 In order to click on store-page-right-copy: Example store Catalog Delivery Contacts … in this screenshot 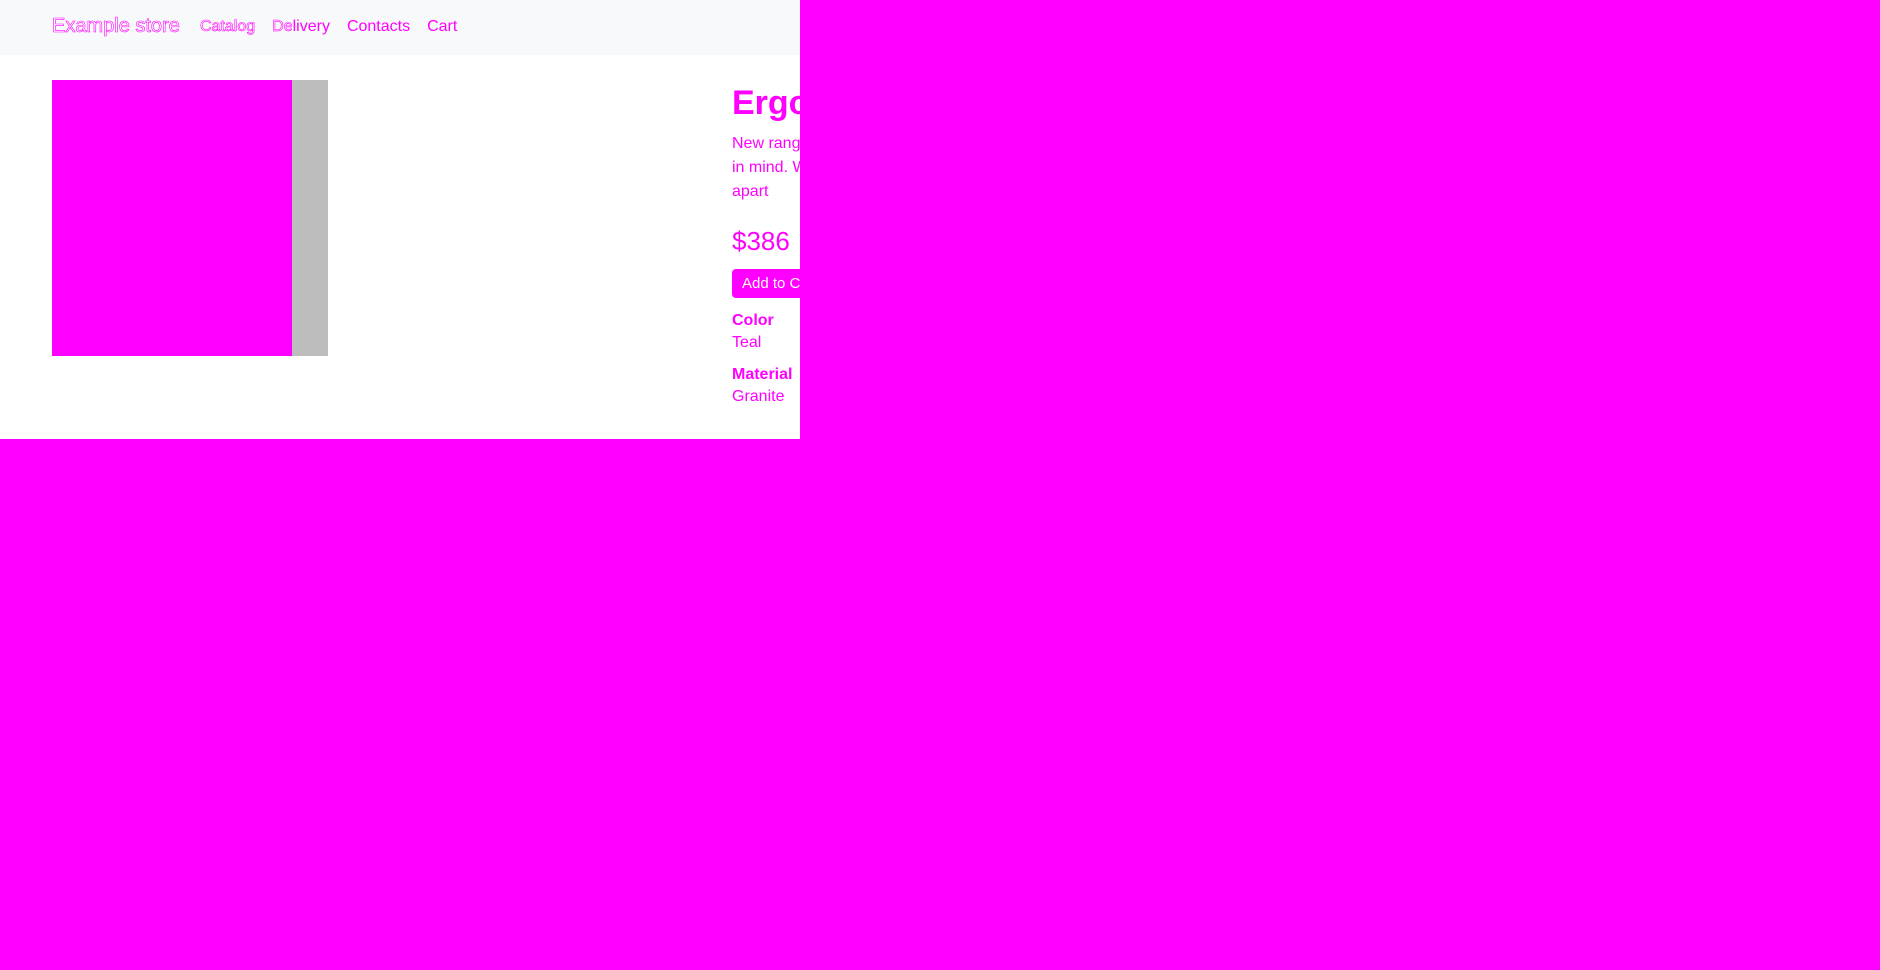, I will do `click(546, 219)`.